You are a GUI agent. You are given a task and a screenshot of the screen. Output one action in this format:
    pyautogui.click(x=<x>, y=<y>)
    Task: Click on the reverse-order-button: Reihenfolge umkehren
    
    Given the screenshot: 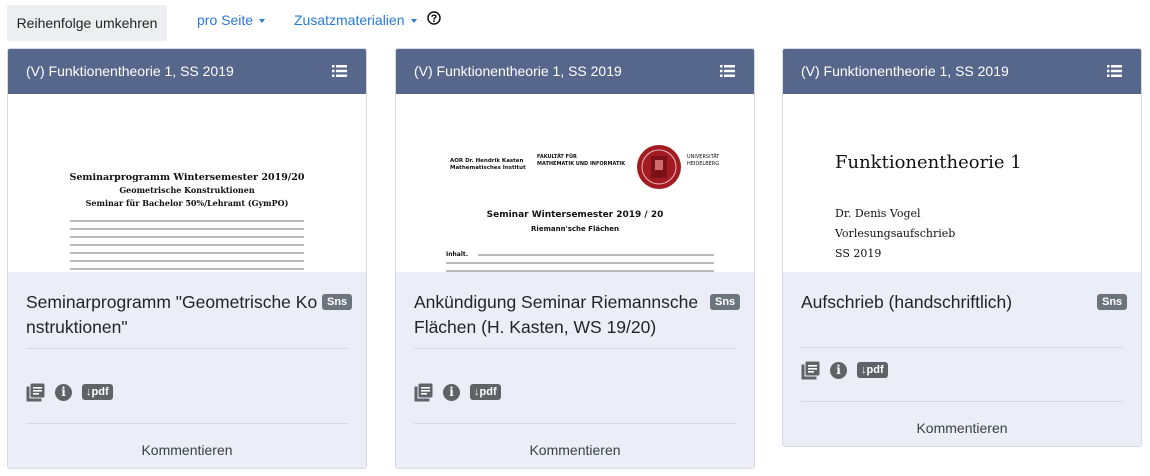 What is the action you would take?
    pyautogui.click(x=87, y=23)
    